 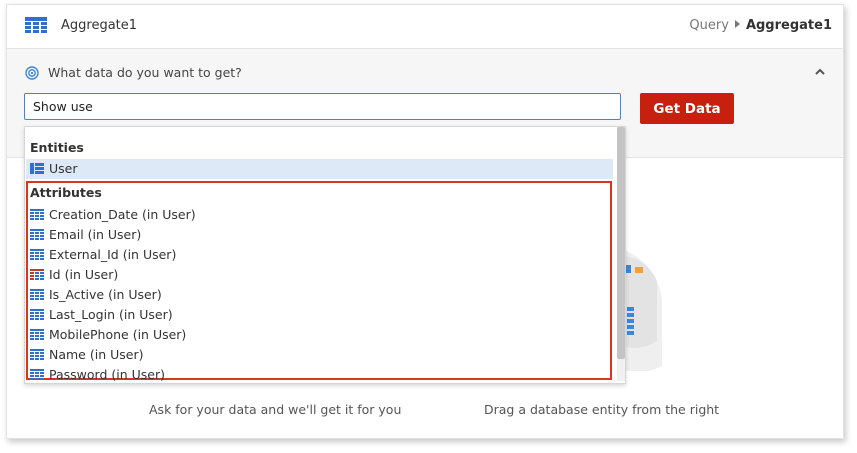 What do you see at coordinates (319, 215) in the screenshot?
I see `attribute-option-creation-date: Creation_Date (in User)` at bounding box center [319, 215].